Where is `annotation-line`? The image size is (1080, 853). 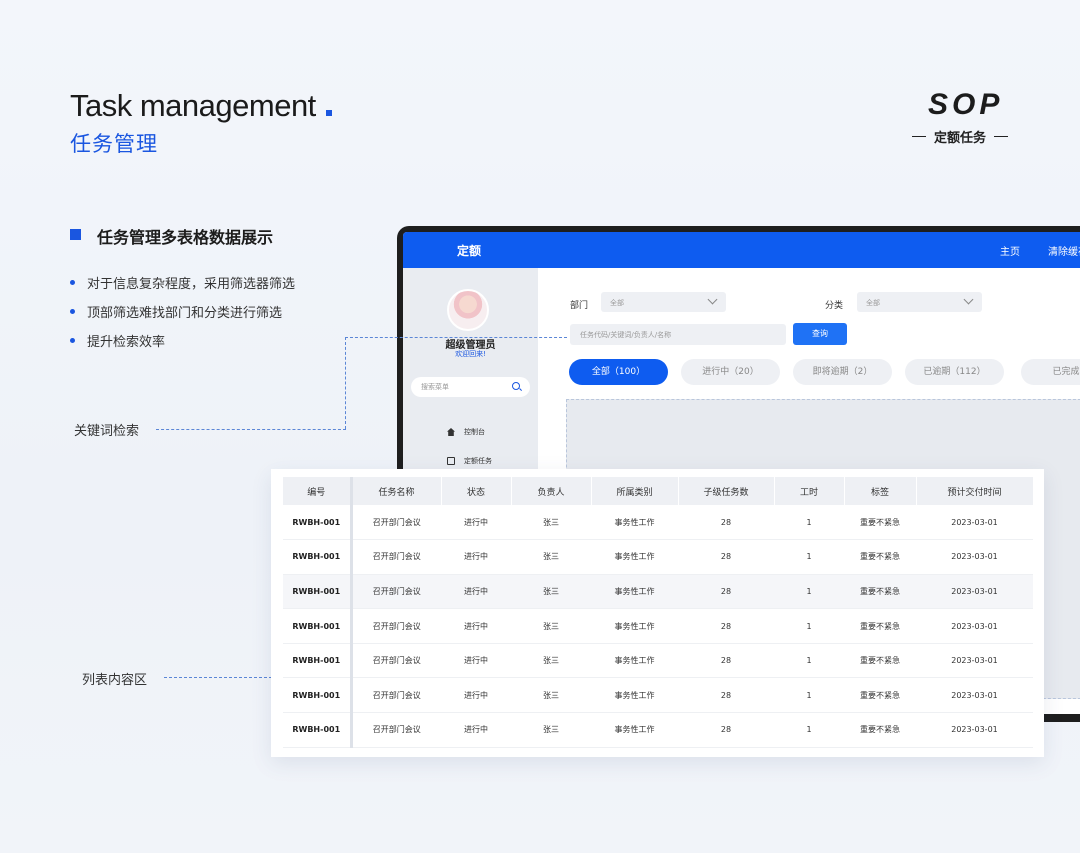 annotation-line is located at coordinates (345, 383).